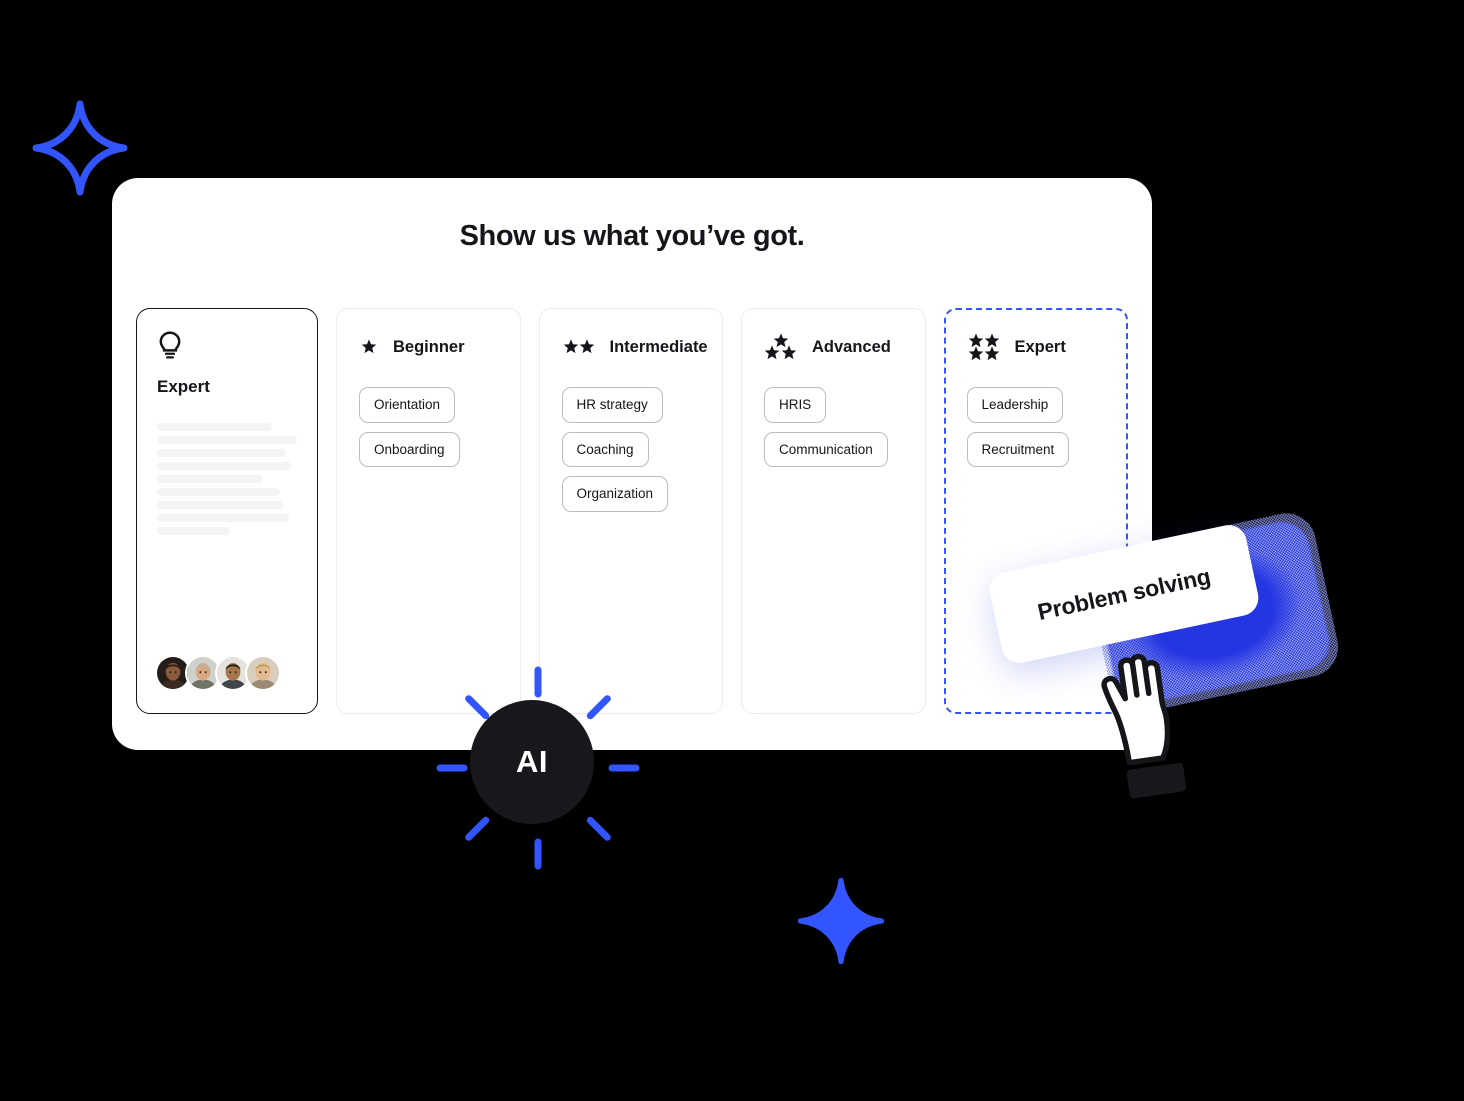 This screenshot has width=1464, height=1101. I want to click on skill-pill: HRIS, so click(795, 405).